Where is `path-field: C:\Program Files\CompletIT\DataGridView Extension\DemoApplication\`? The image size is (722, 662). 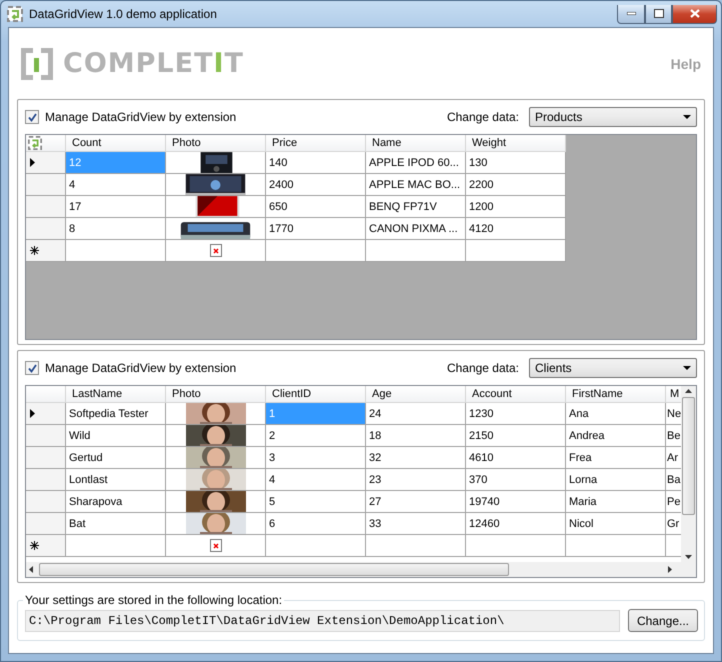
path-field: C:\Program Files\CompletIT\DataGridView Extension\DemoApplication\ is located at coordinates (322, 621).